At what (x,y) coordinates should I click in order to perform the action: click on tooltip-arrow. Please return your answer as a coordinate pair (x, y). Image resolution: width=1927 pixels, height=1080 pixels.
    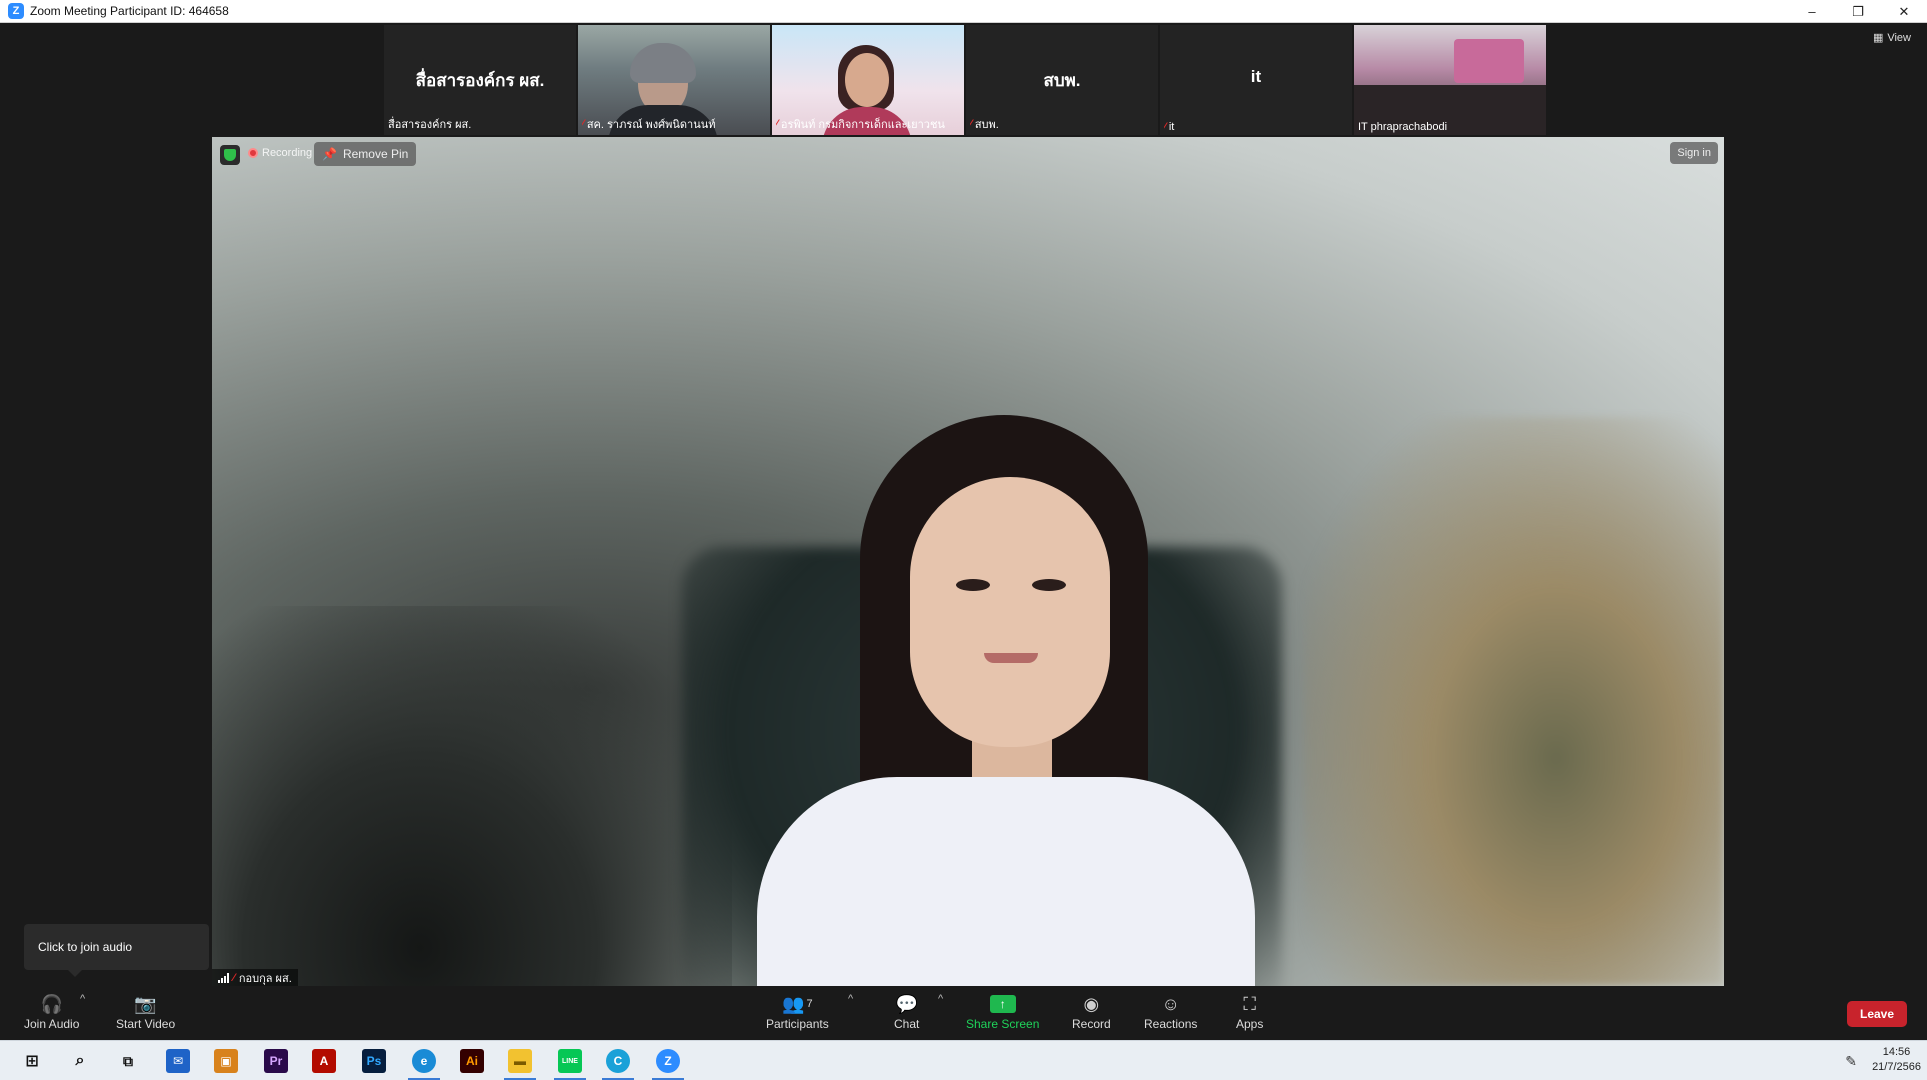
    Looking at the image, I should click on (75, 973).